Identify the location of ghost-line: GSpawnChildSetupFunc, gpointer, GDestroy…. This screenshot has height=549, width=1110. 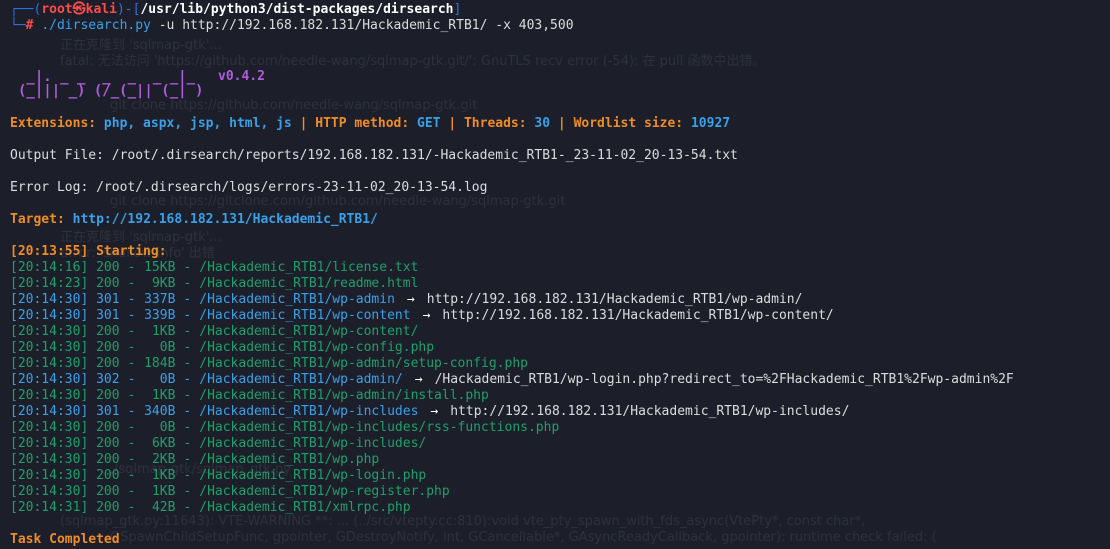
(523, 537).